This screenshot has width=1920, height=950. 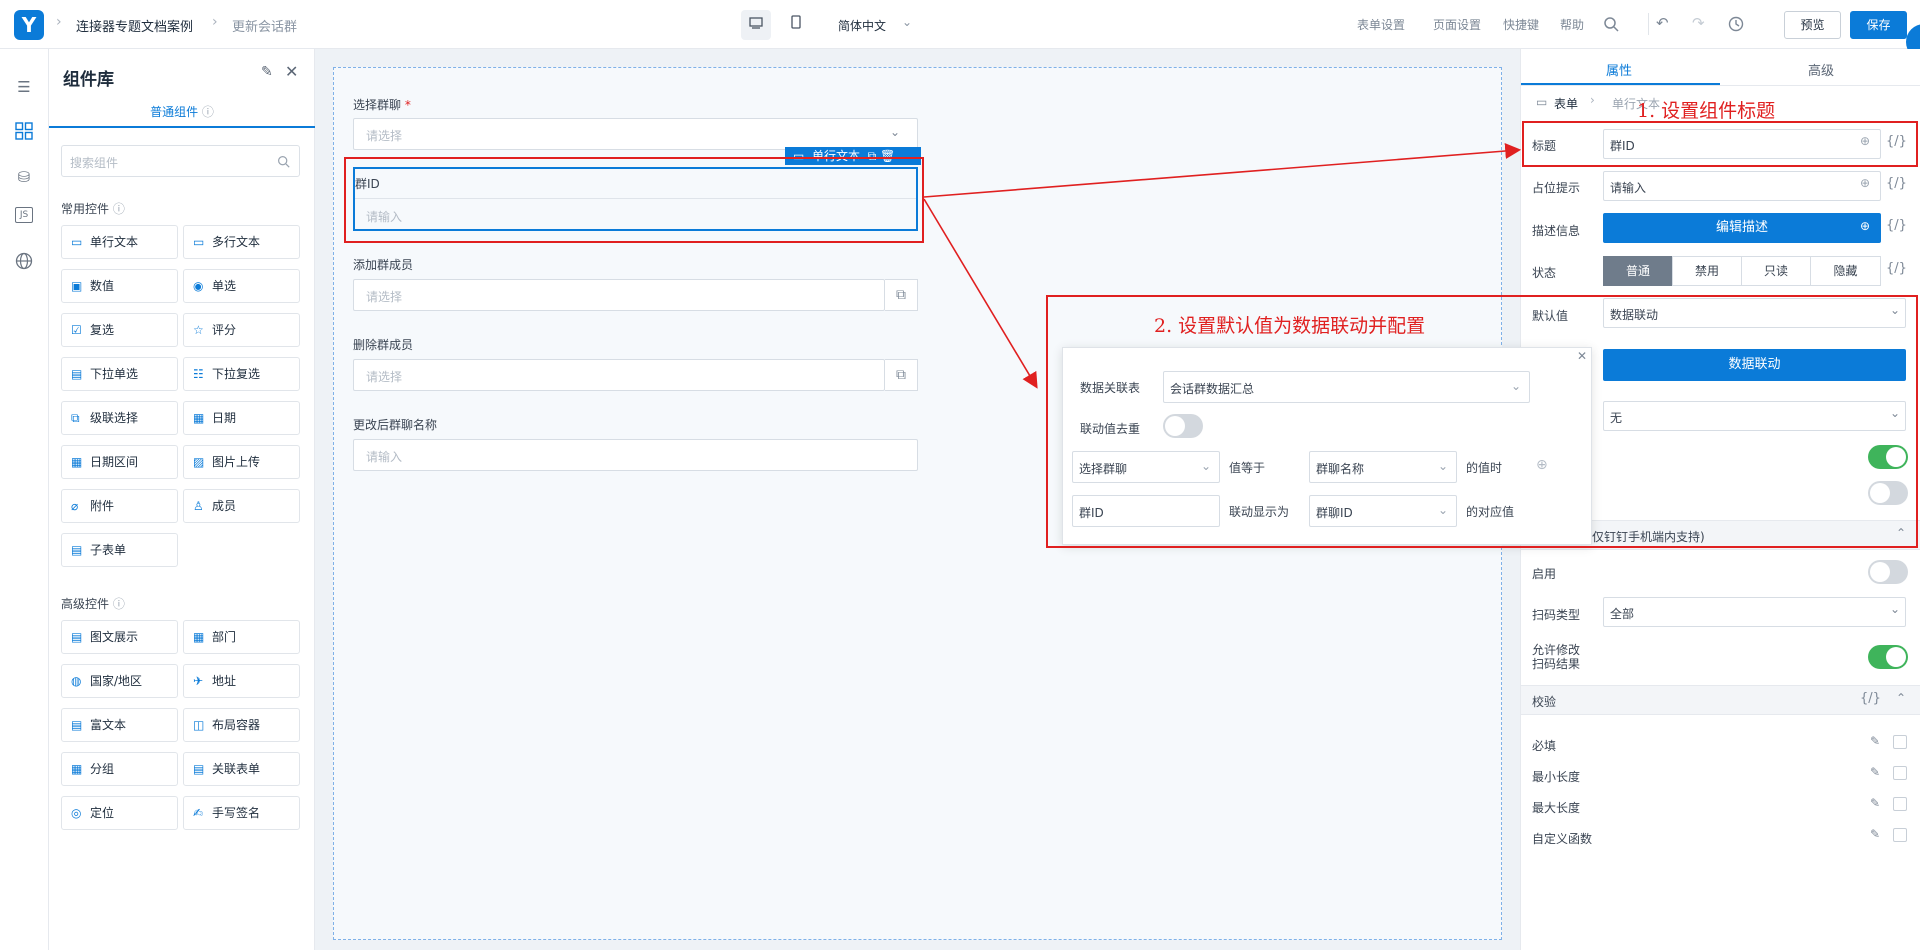 What do you see at coordinates (980, 293) in the screenshot?
I see `arrow-to-default` at bounding box center [980, 293].